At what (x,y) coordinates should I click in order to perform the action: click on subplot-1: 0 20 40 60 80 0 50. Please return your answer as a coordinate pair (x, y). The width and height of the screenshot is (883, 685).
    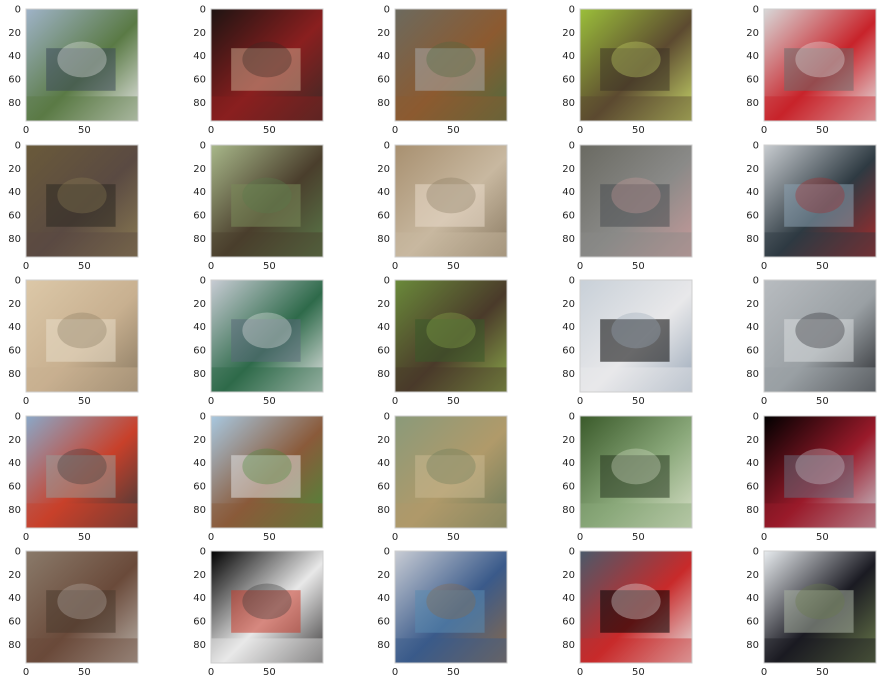
    Looking at the image, I should click on (73, 70).